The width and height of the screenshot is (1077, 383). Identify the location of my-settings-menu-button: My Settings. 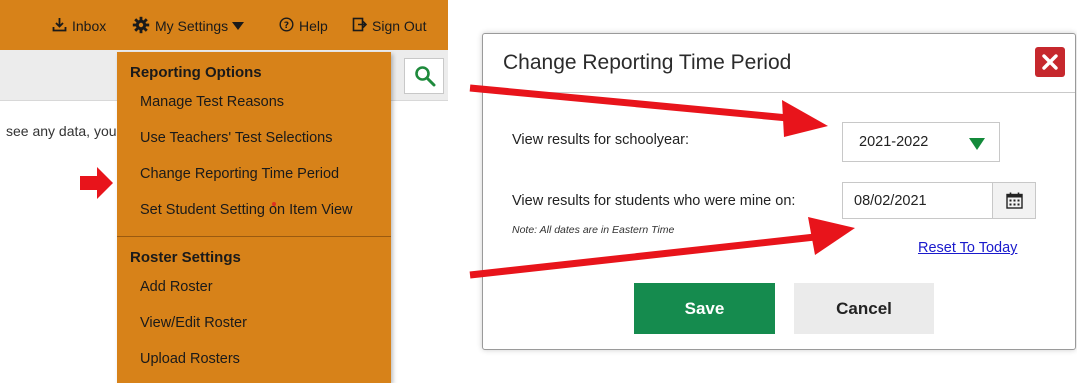
(188, 26).